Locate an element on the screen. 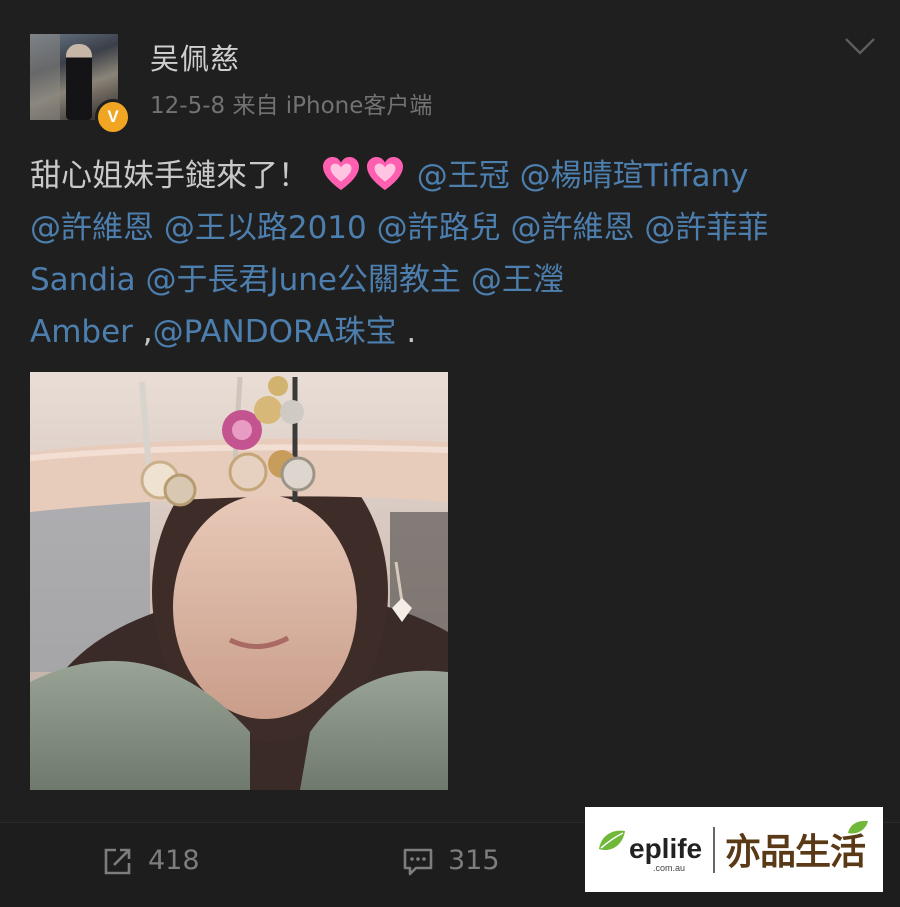  mention-link: @PANDORA珠宝 is located at coordinates (275, 332).